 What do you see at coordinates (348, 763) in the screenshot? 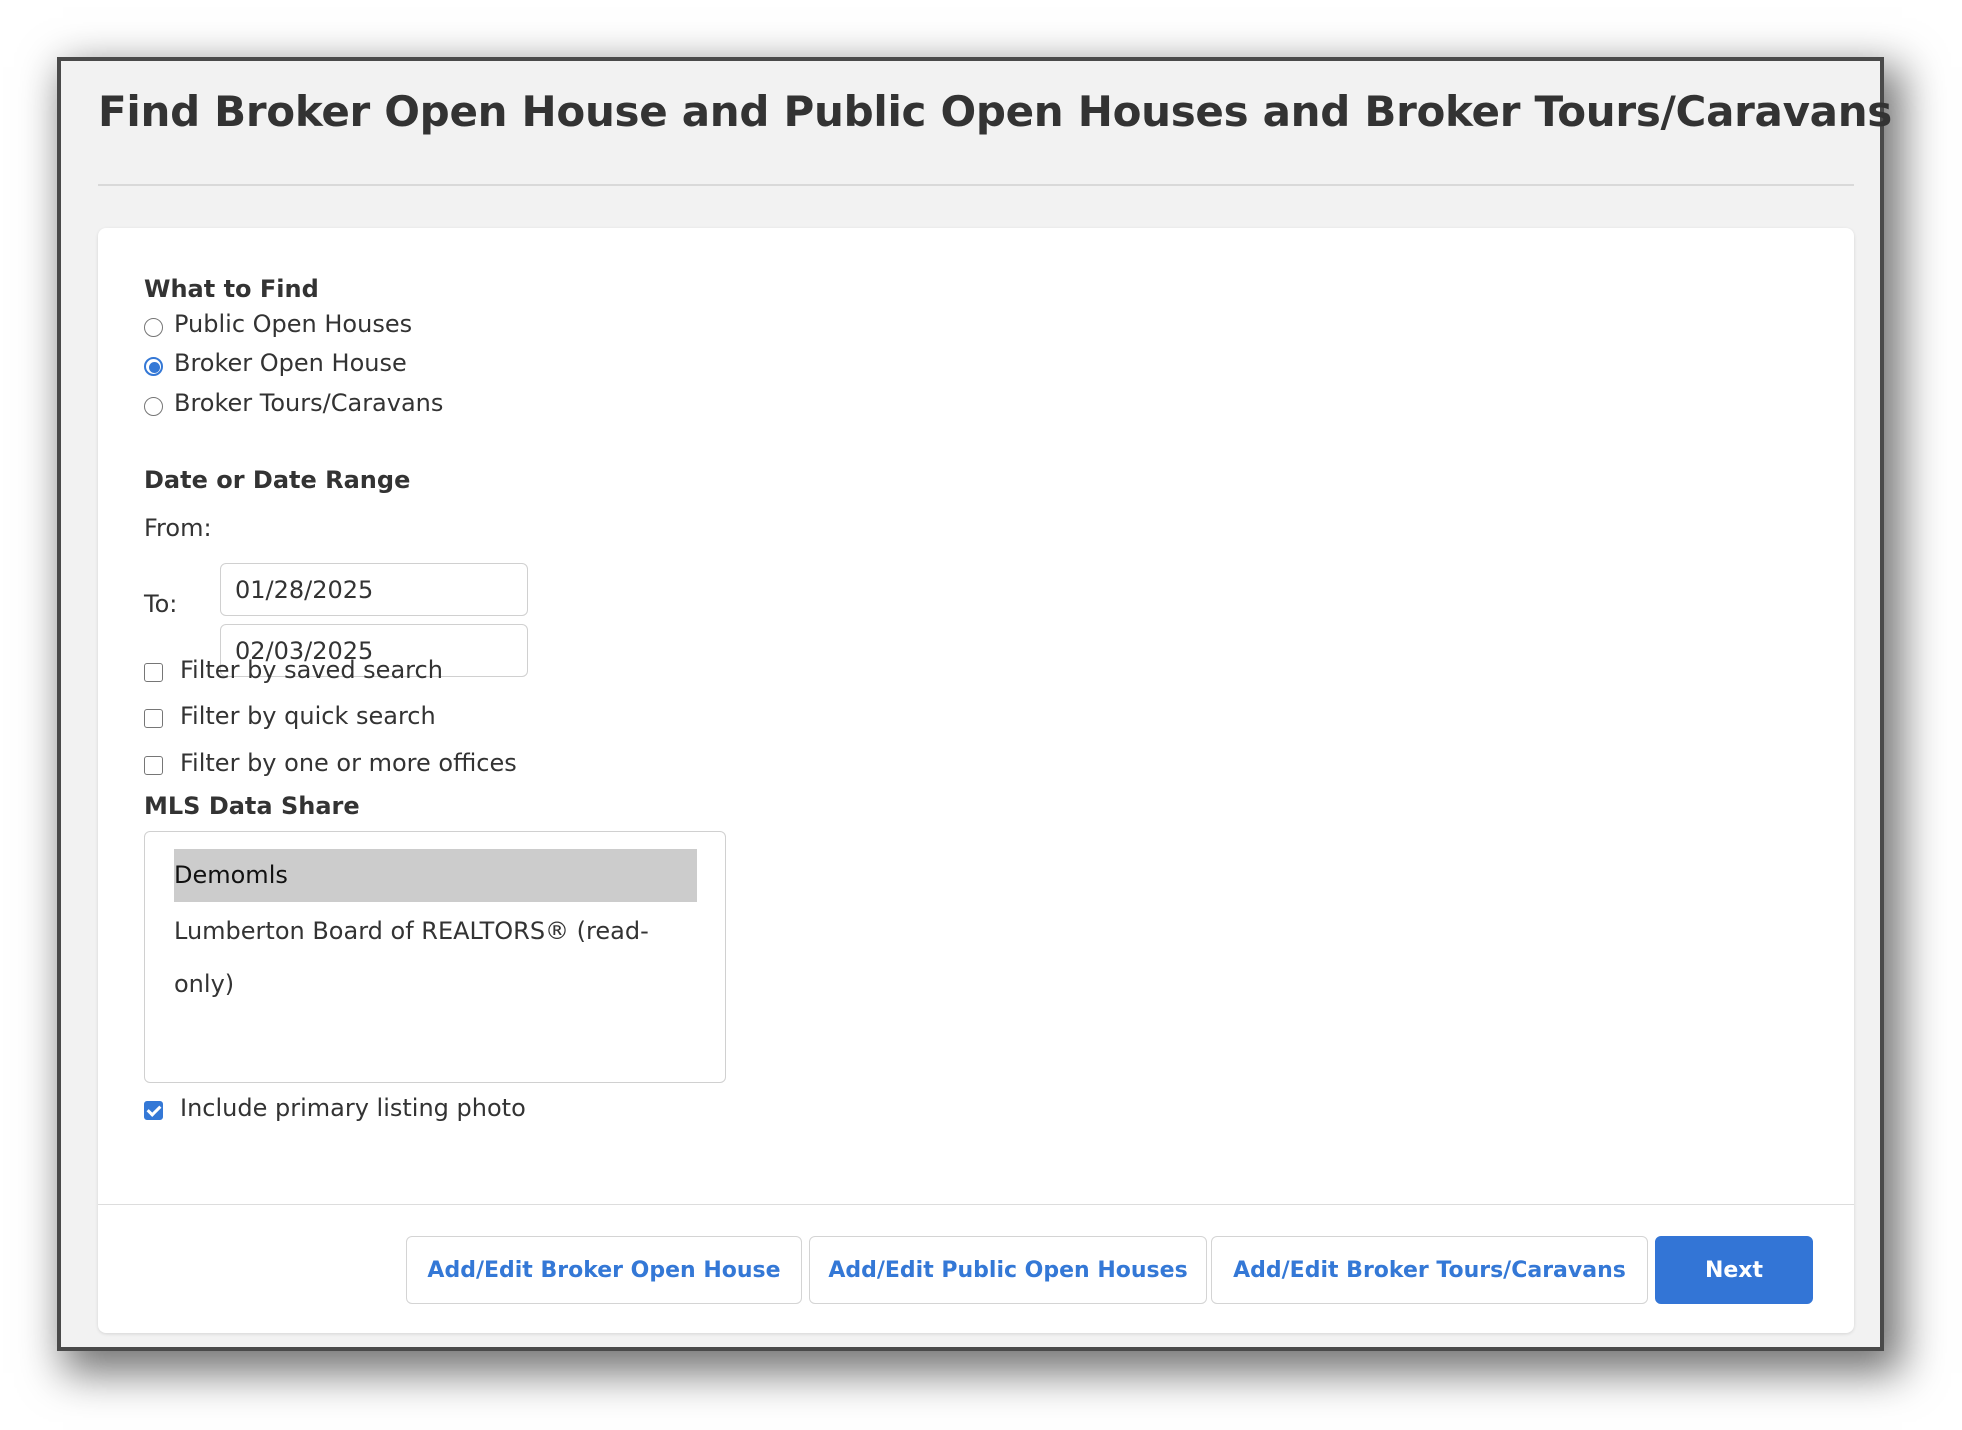
I see `checkbox-label: Filter by one or more offices` at bounding box center [348, 763].